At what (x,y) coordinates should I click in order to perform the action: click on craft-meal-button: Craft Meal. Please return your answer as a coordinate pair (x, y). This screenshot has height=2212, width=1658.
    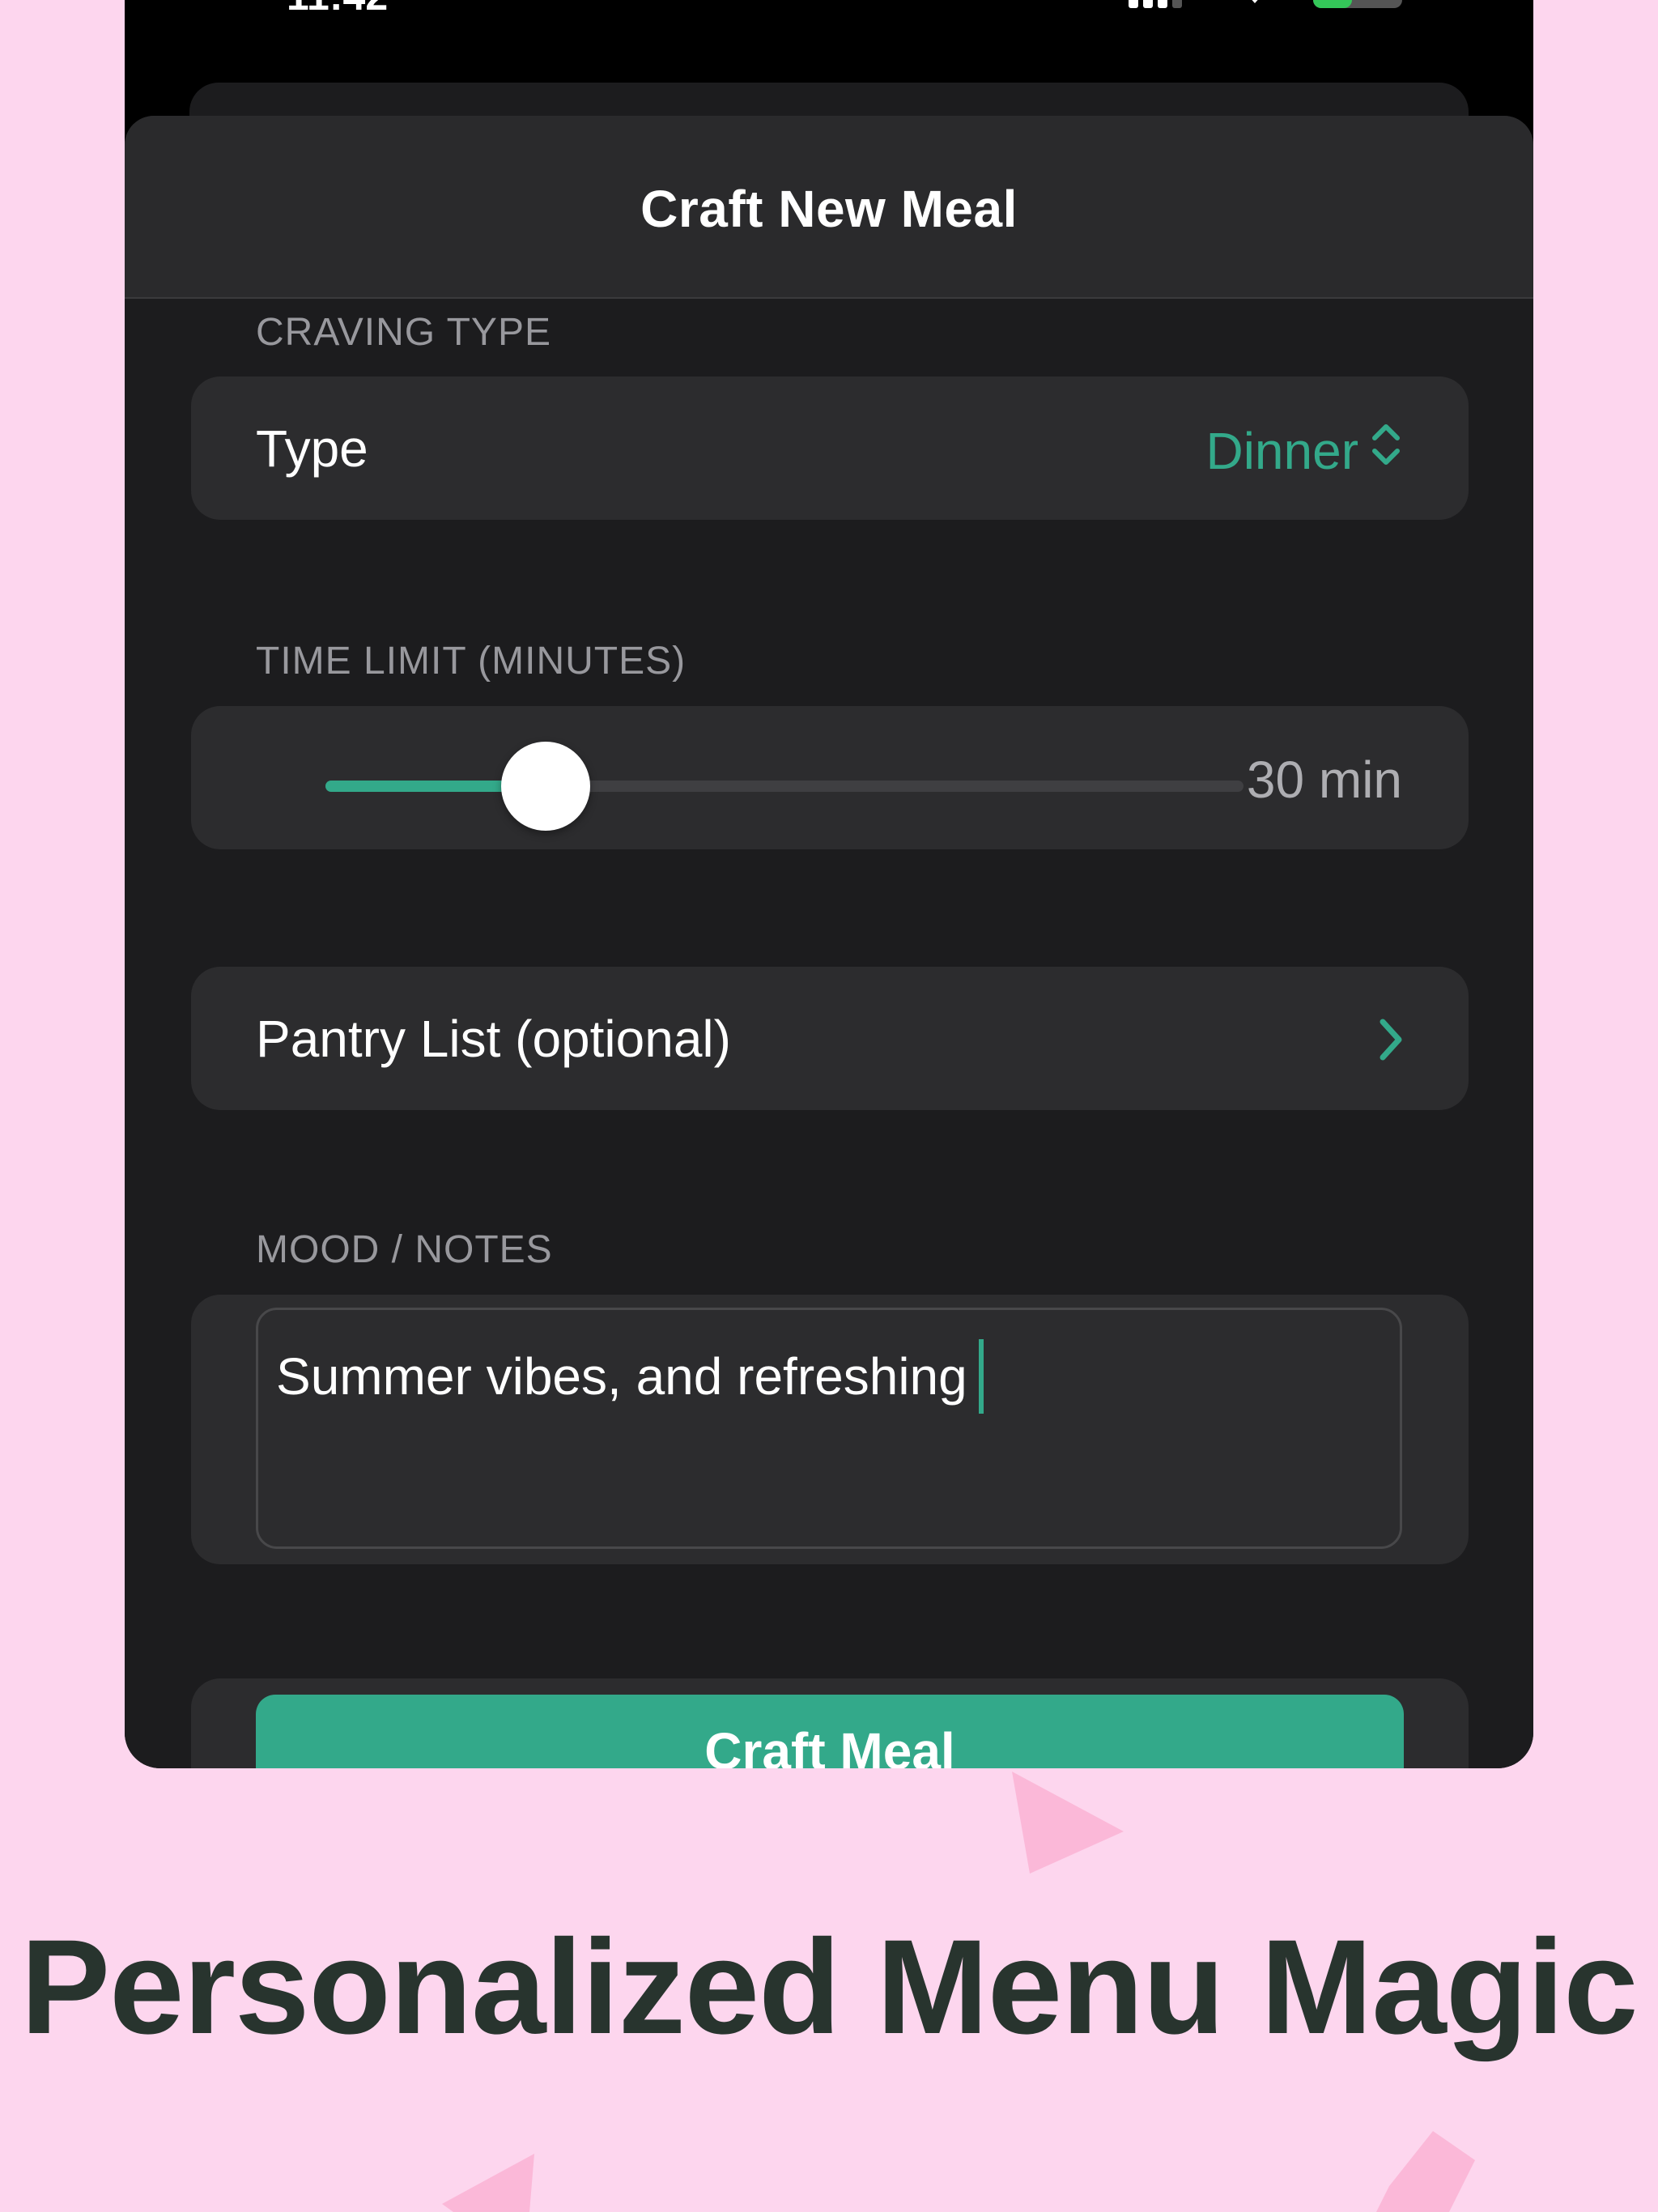
    Looking at the image, I should click on (830, 1731).